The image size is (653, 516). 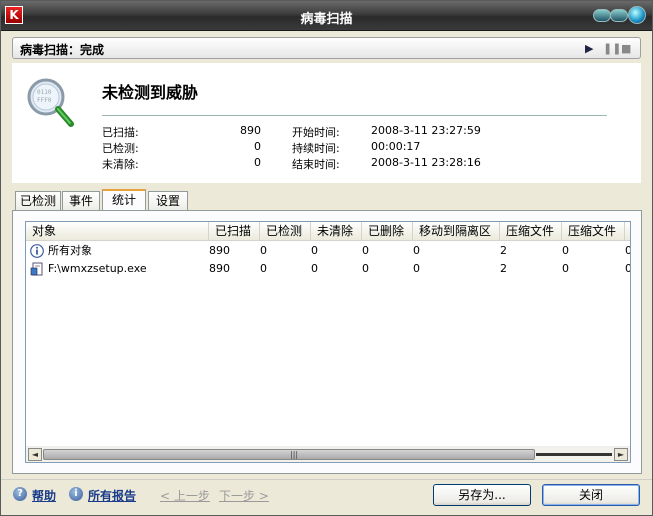 What do you see at coordinates (257, 146) in the screenshot?
I see `stat-value-detected: 0` at bounding box center [257, 146].